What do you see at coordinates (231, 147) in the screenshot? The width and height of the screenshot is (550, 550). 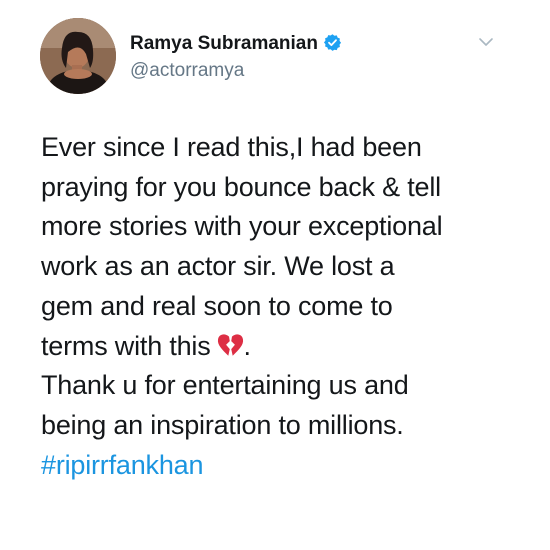 I see `tweet-line: Ever since I read this,I had been` at bounding box center [231, 147].